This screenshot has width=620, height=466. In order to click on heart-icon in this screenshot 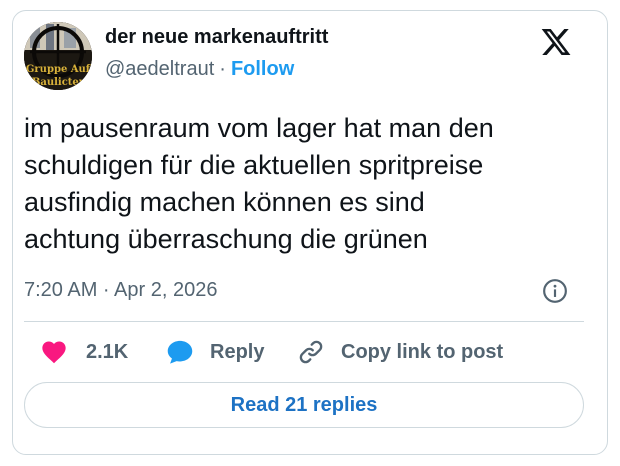, I will do `click(54, 352)`.